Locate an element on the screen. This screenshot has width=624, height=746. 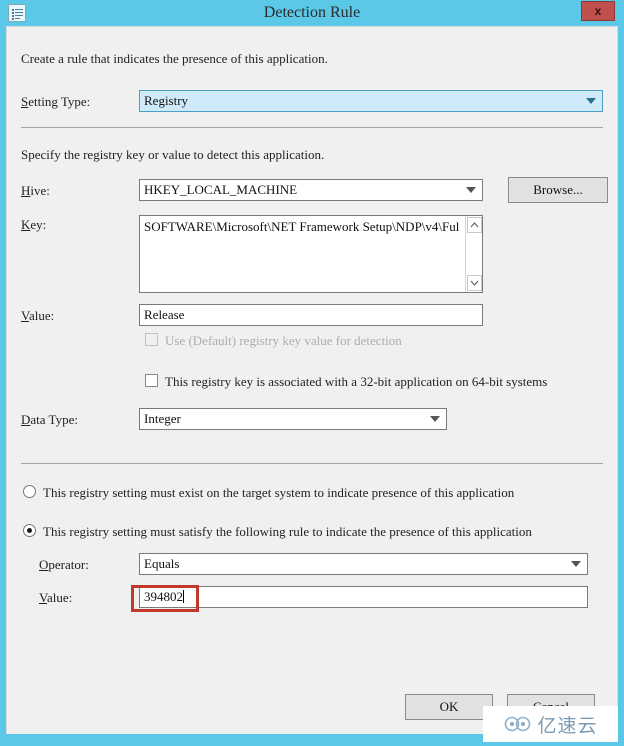
watermark: 亿速云 is located at coordinates (550, 724).